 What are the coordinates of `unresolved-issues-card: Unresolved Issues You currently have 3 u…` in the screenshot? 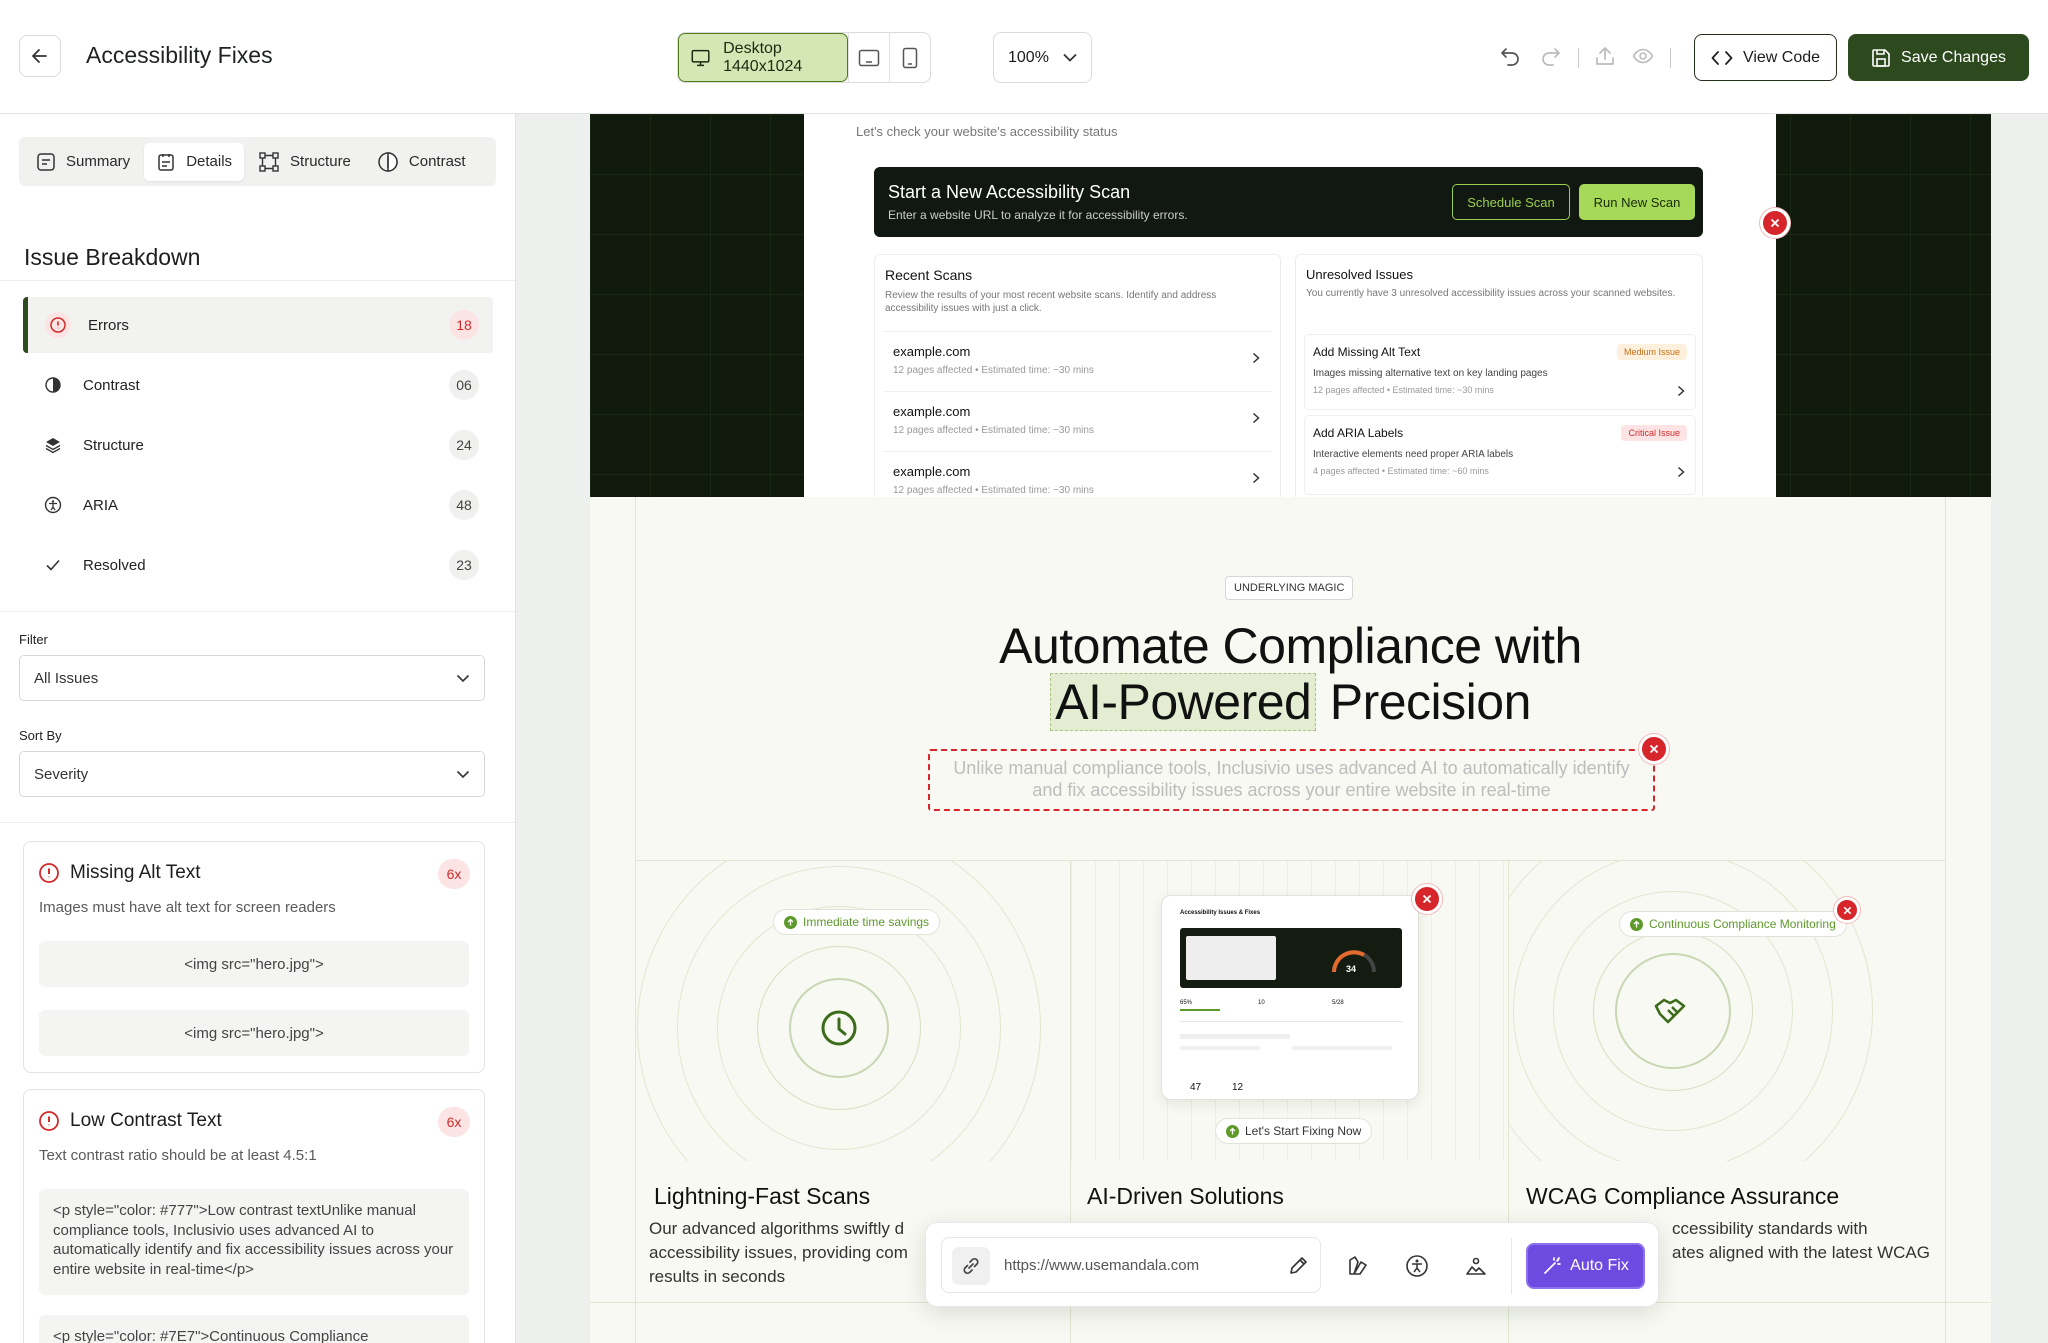 It's located at (1499, 375).